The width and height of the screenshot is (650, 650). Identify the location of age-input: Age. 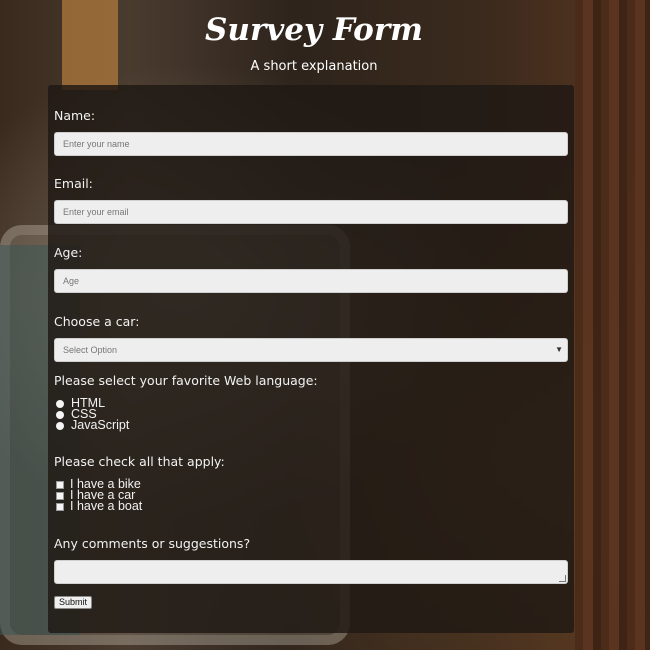
(311, 281).